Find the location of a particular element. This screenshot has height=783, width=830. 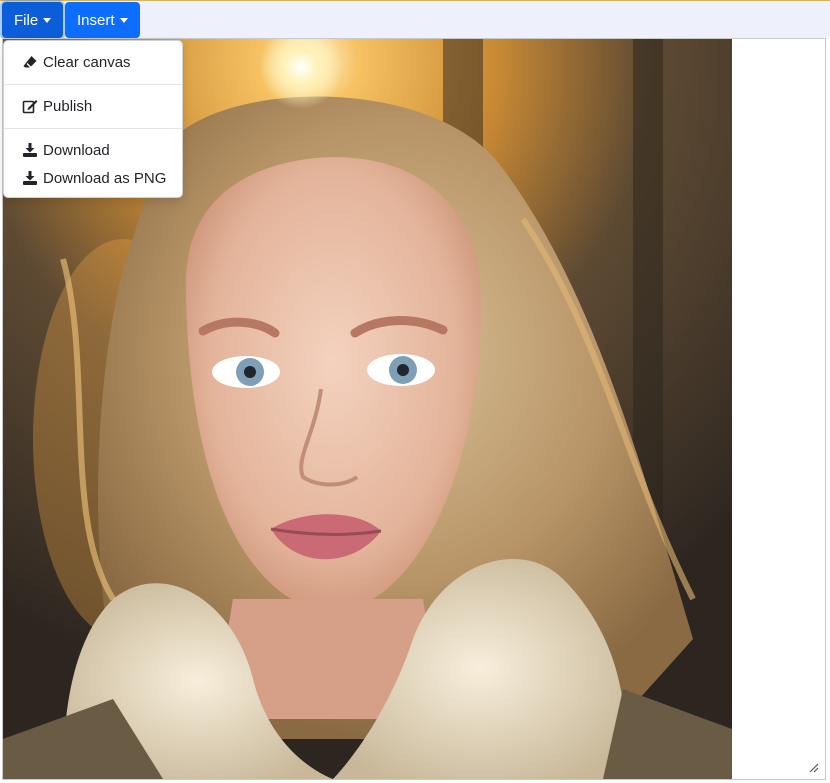

insert-menu-button: Insert is located at coordinates (102, 20).